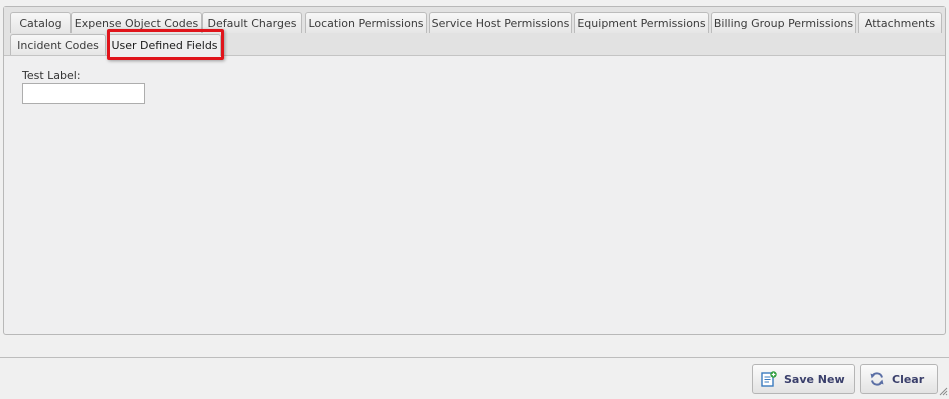  I want to click on save-new-button: Save New, so click(803, 379).